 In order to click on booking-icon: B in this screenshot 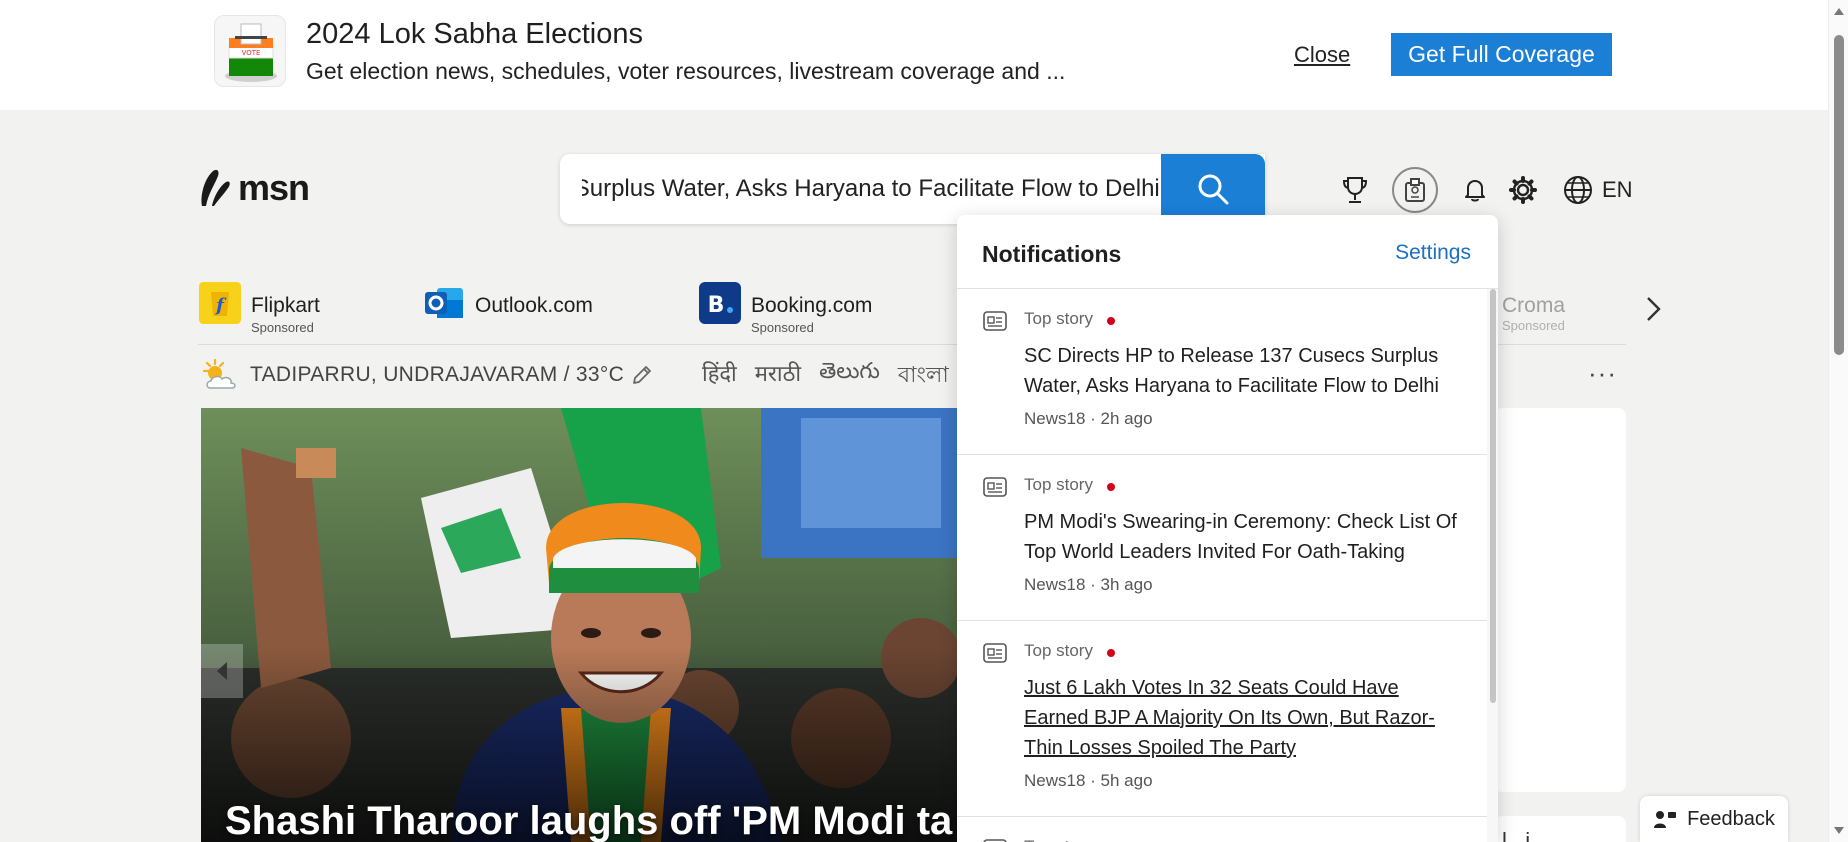, I will do `click(720, 303)`.